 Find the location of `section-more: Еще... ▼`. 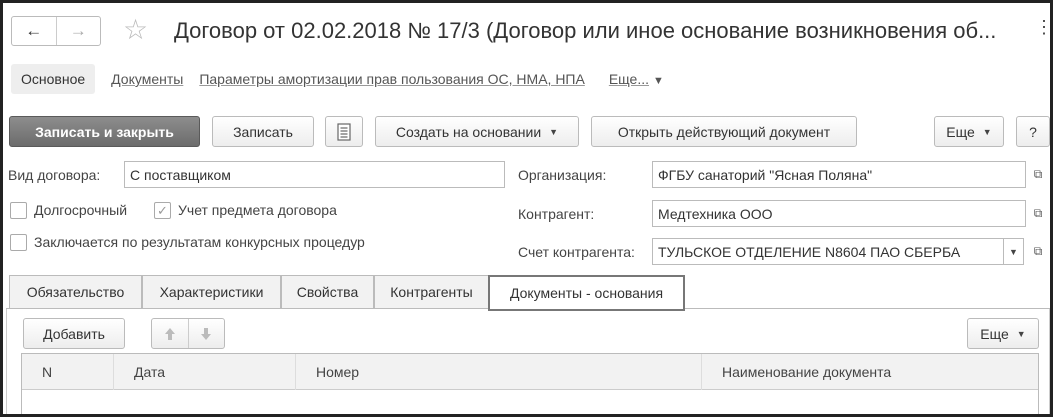

section-more: Еще... ▼ is located at coordinates (636, 79).